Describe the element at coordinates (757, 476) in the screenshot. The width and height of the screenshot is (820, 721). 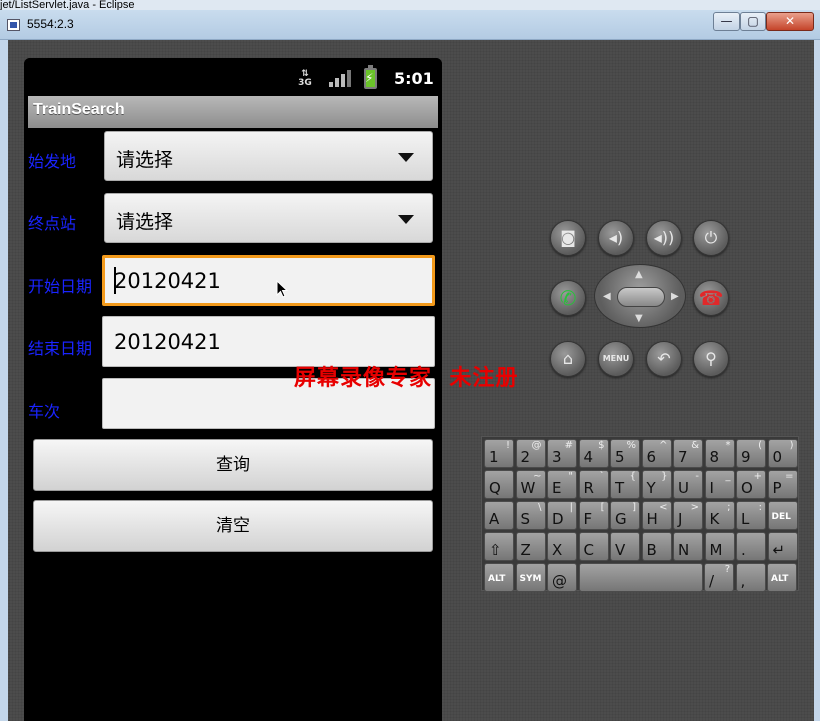
I see `key-secondary-label: +` at that location.